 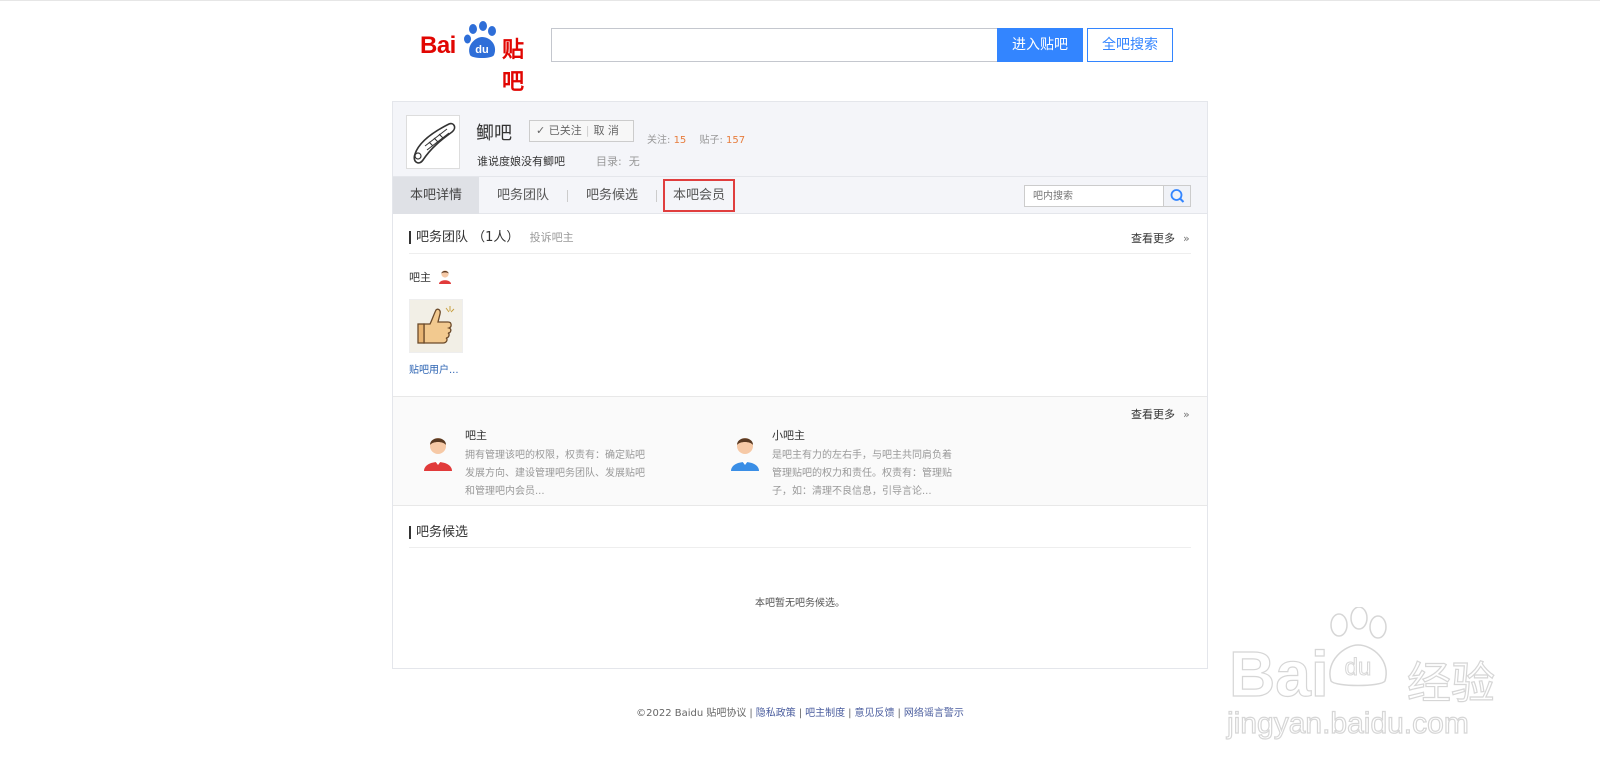 I want to click on role-title: 小吧主, so click(x=788, y=435).